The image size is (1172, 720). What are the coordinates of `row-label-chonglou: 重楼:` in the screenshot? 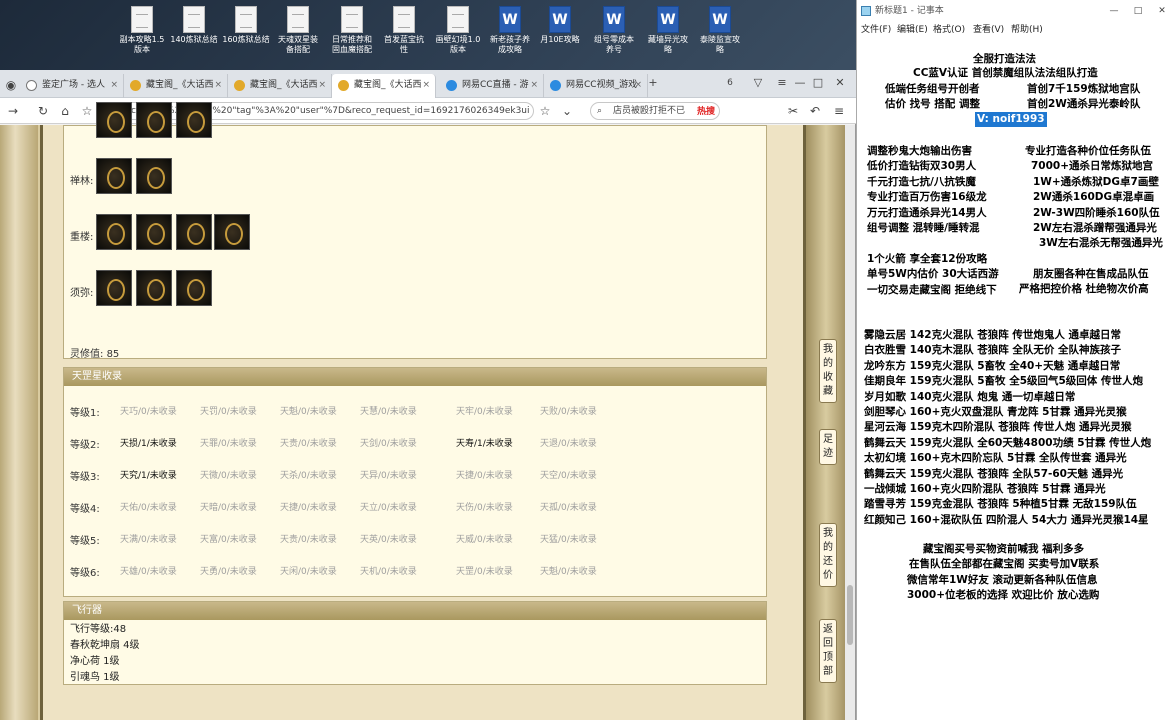 It's located at (82, 237).